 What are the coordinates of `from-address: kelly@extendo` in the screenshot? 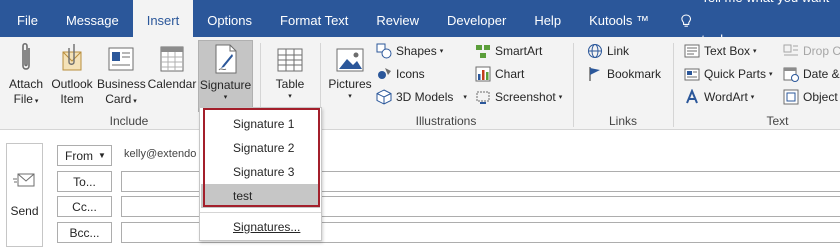 It's located at (160, 154).